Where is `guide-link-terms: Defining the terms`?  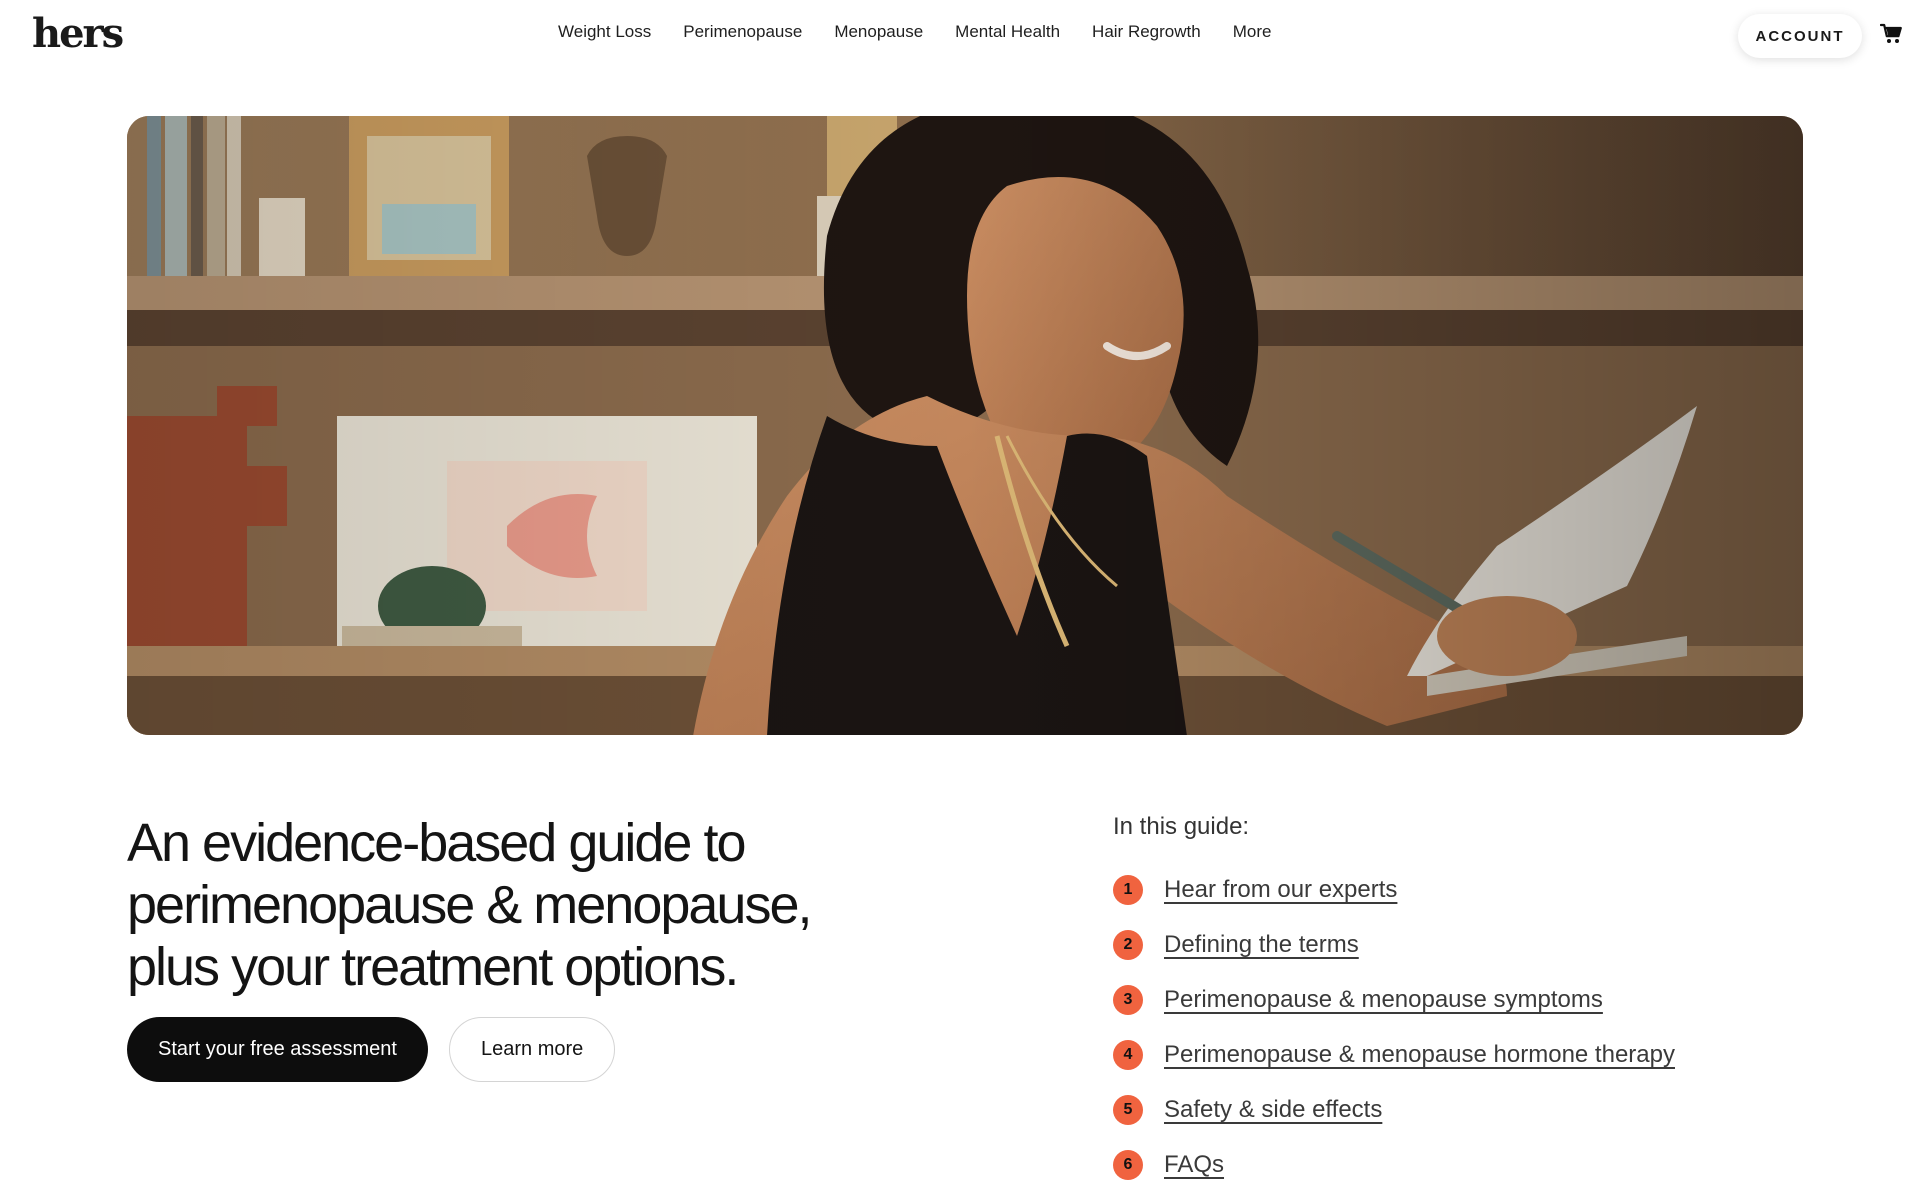
guide-link-terms: Defining the terms is located at coordinates (1261, 945).